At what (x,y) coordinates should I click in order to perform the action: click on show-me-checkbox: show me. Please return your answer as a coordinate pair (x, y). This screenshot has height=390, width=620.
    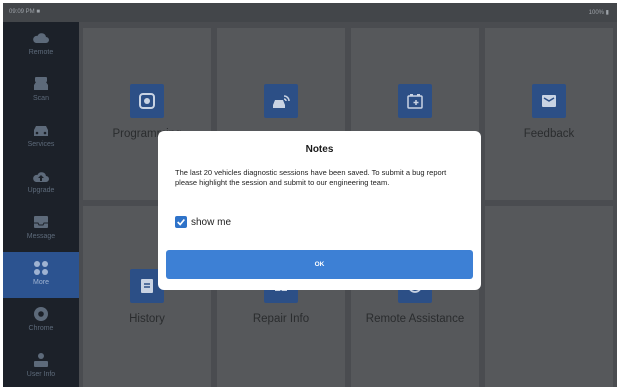
    Looking at the image, I should click on (203, 222).